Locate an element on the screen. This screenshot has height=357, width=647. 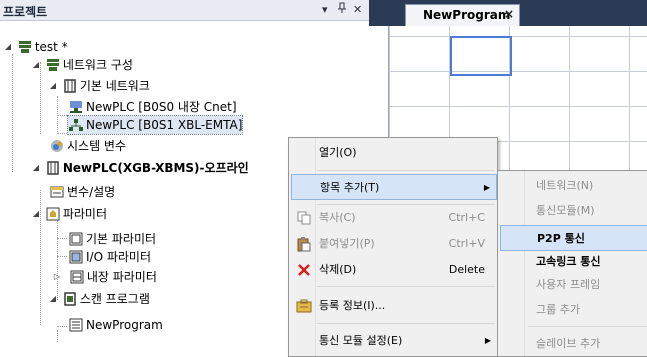
parameter-icon is located at coordinates (53, 214).